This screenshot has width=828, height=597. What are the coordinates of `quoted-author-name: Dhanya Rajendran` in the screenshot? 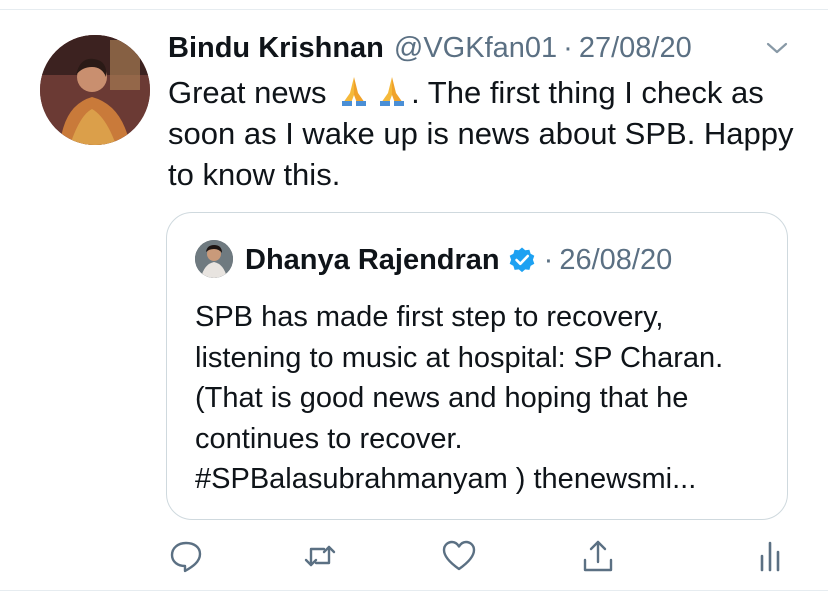 It's located at (372, 260).